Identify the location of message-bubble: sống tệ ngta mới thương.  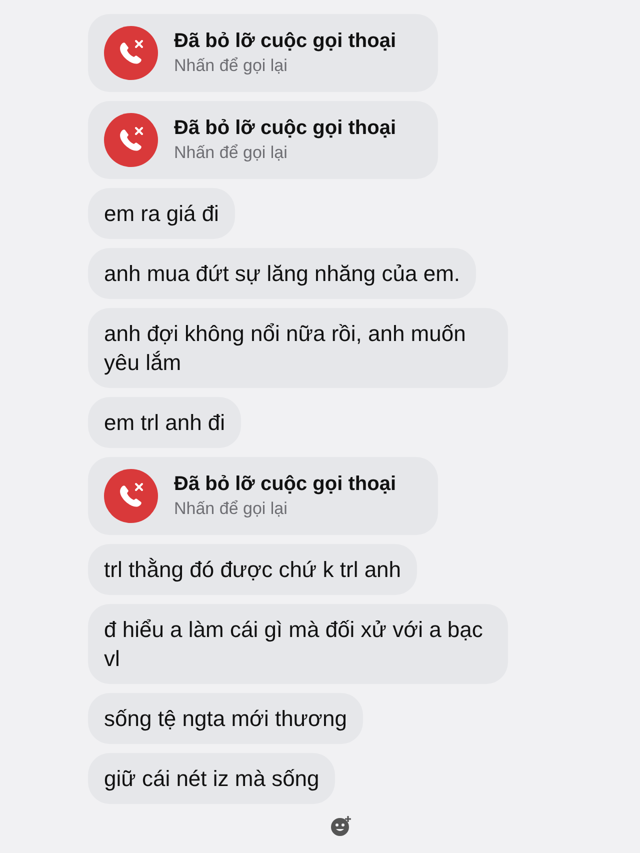
(225, 718).